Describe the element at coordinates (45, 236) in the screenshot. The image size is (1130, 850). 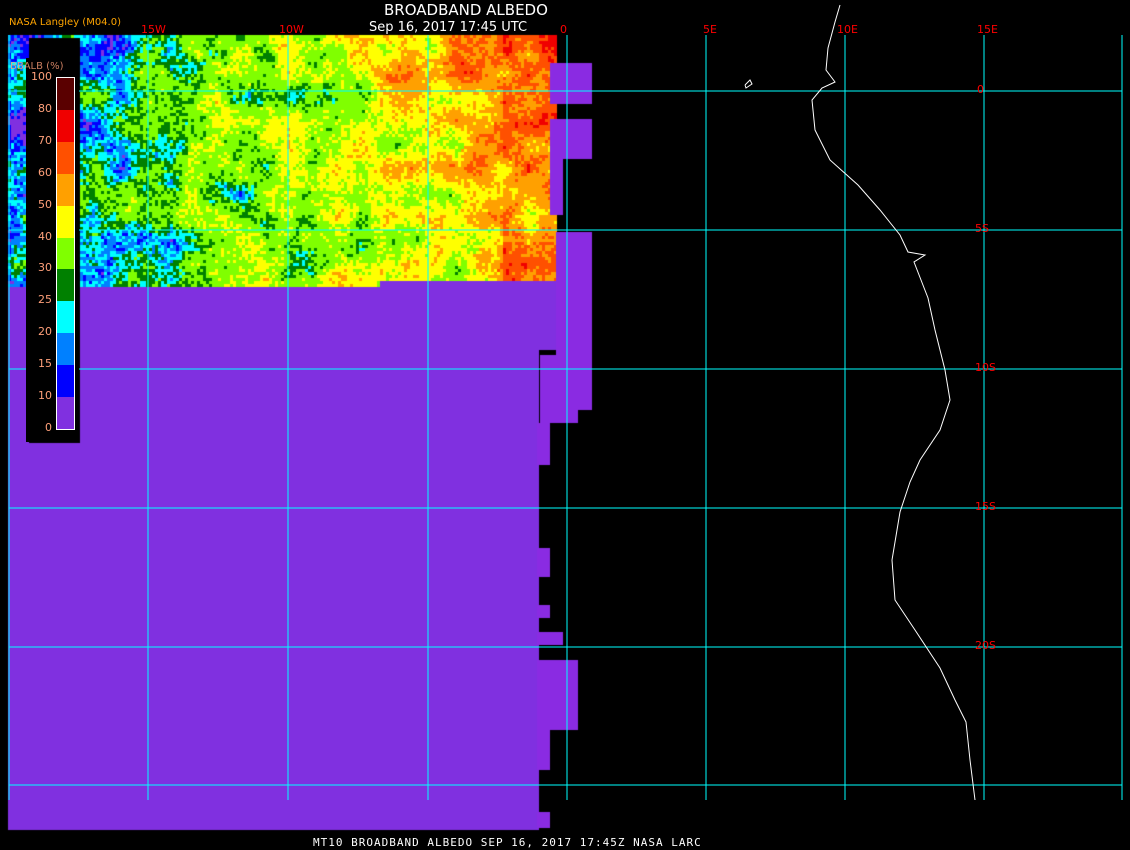
I see `legend-tick-label: 40` at that location.